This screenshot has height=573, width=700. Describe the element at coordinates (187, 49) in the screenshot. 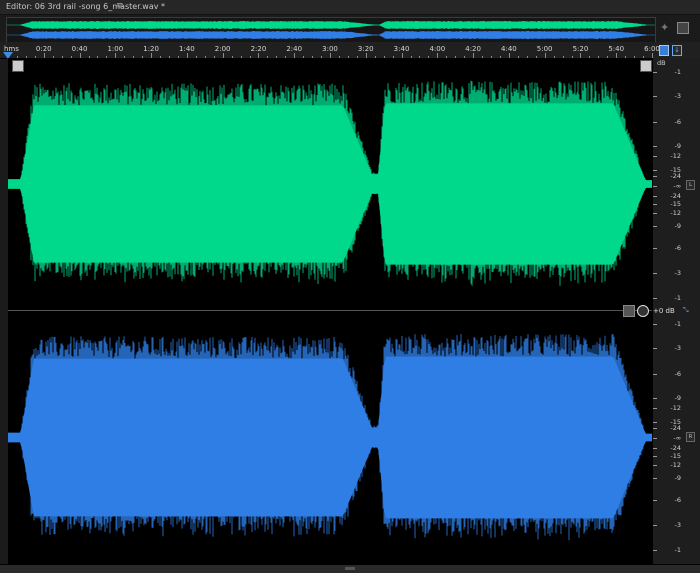

I see `ruler-label: 1:40` at that location.